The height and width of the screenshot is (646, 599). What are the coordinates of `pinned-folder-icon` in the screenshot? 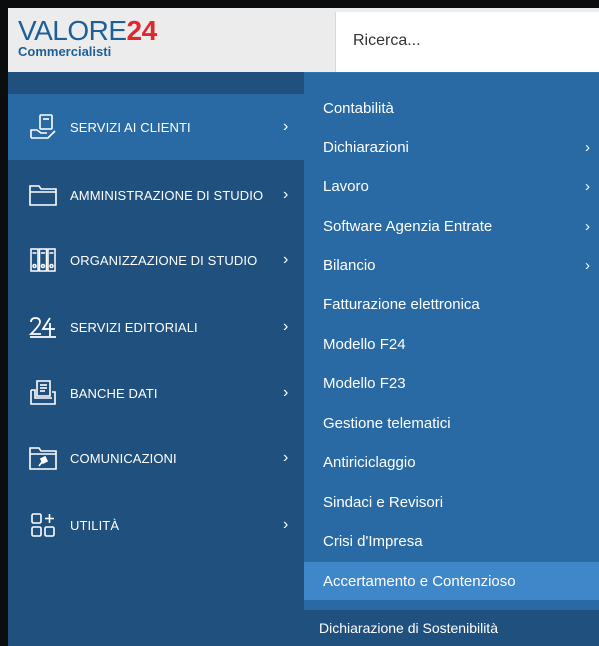 It's located at (43, 458).